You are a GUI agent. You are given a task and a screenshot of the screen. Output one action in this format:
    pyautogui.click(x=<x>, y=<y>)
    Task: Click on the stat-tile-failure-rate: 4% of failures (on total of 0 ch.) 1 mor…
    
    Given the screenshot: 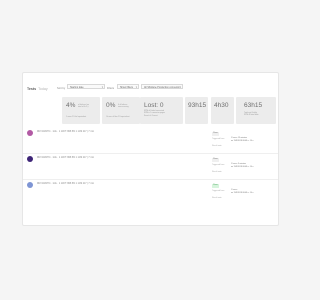 What is the action you would take?
    pyautogui.click(x=81, y=110)
    